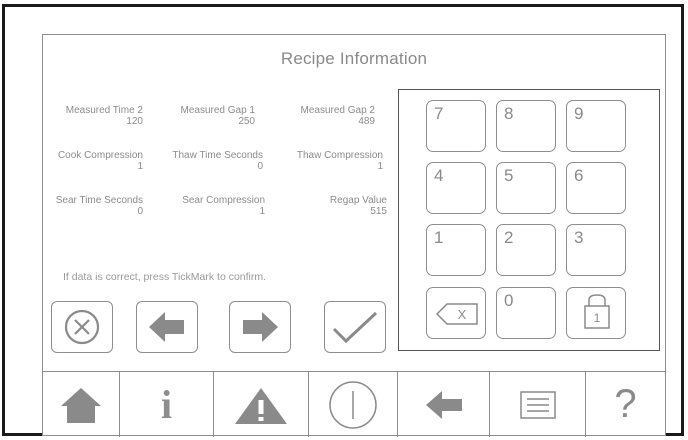  Describe the element at coordinates (526, 188) in the screenshot. I see `key-5: 5` at that location.